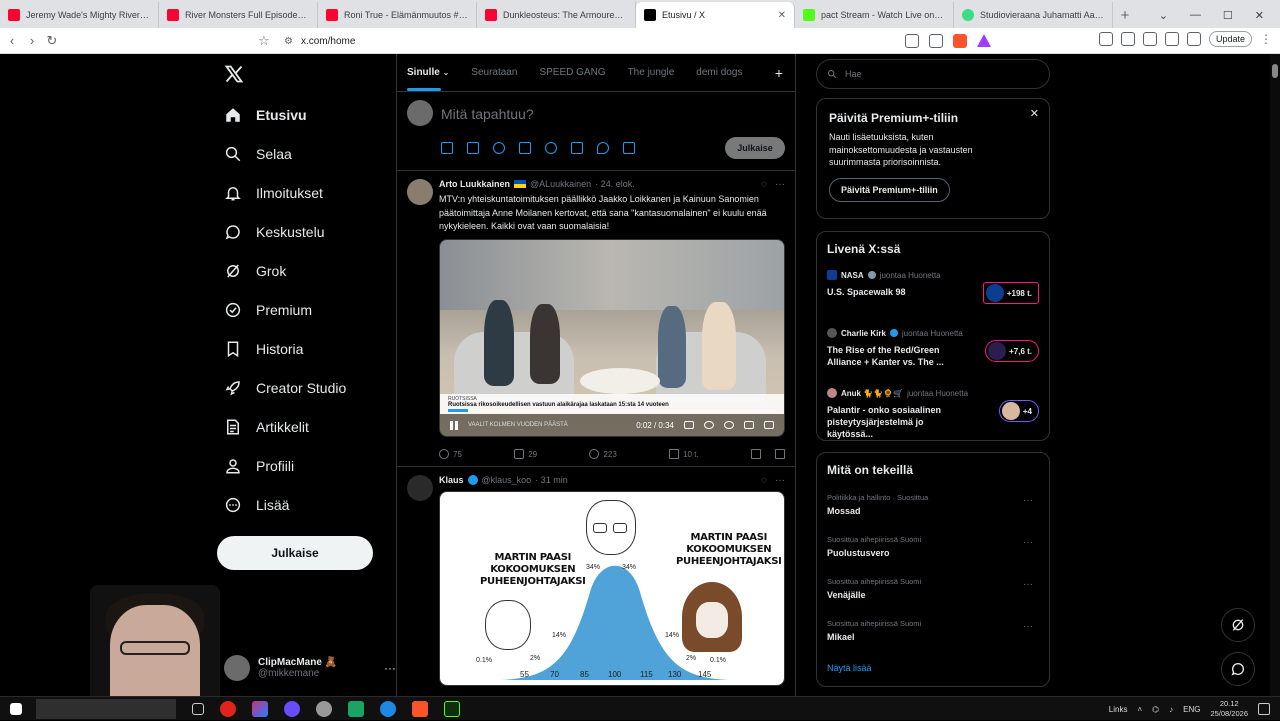  Describe the element at coordinates (1228, 15) in the screenshot. I see `maximize-icon: ☐` at that location.